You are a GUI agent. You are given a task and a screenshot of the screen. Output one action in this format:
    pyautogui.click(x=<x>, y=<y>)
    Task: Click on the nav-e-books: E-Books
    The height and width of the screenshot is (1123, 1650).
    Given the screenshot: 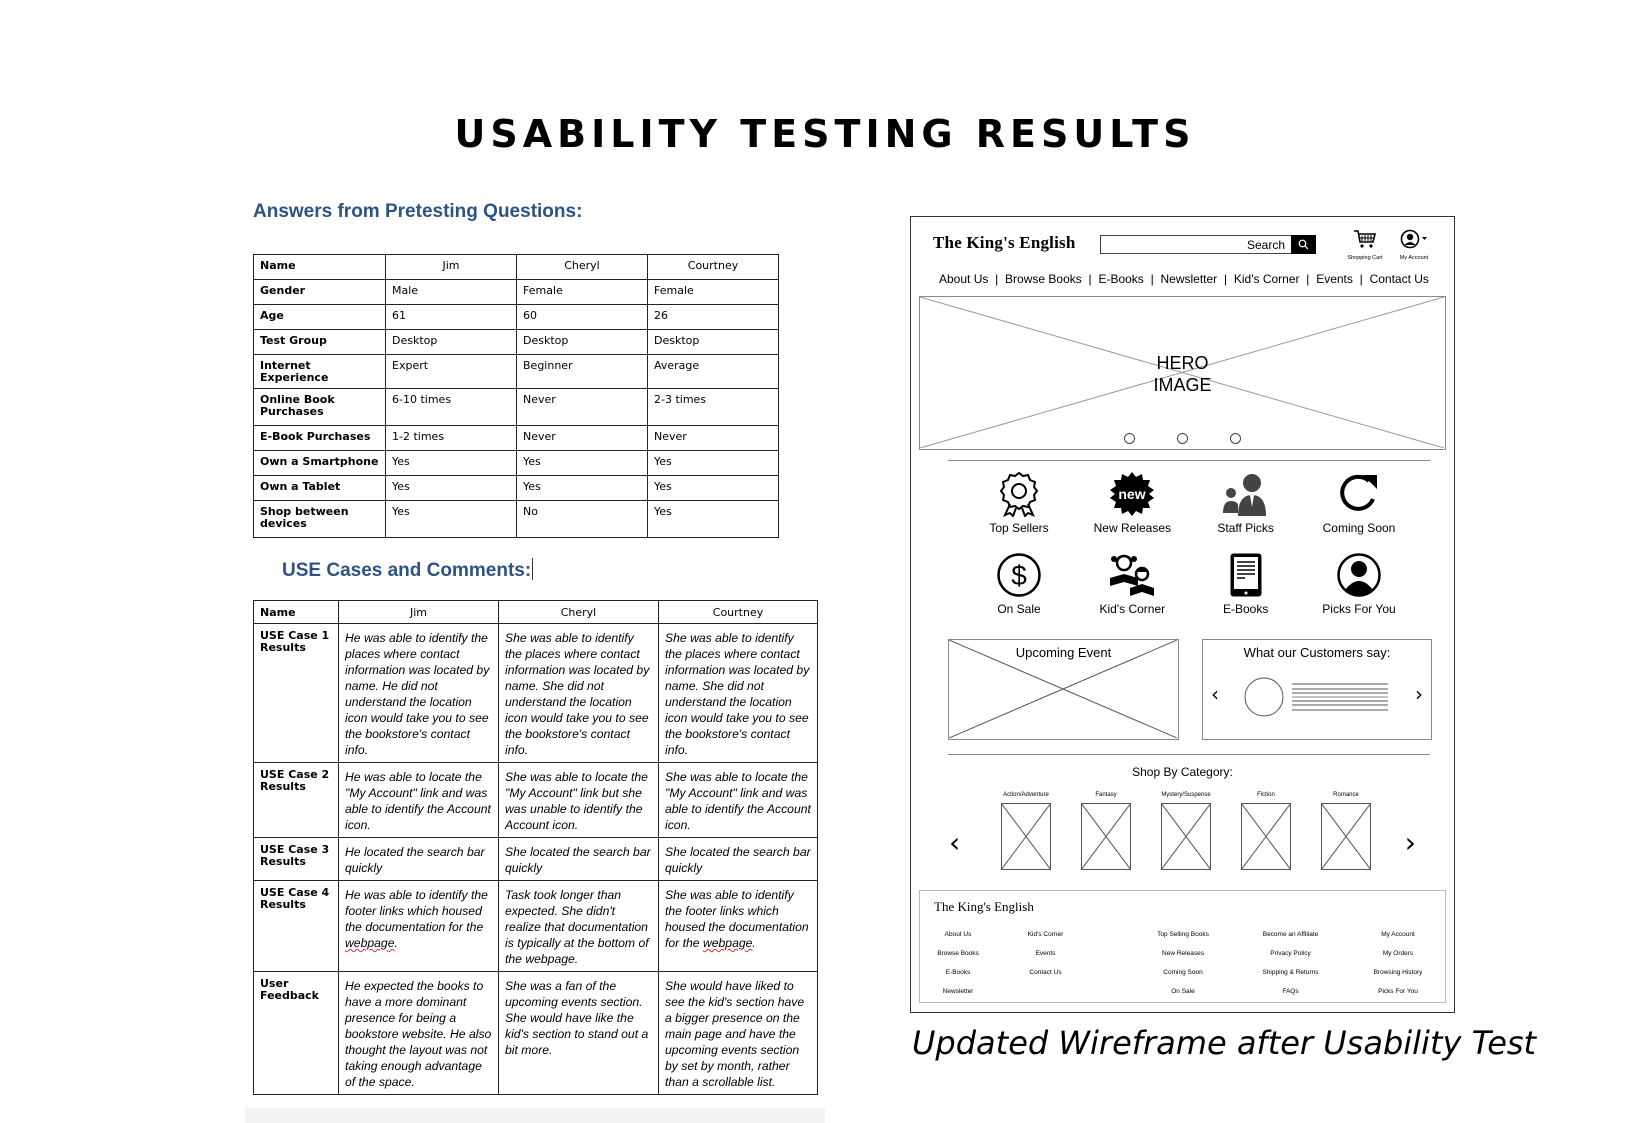 What is the action you would take?
    pyautogui.click(x=1120, y=279)
    